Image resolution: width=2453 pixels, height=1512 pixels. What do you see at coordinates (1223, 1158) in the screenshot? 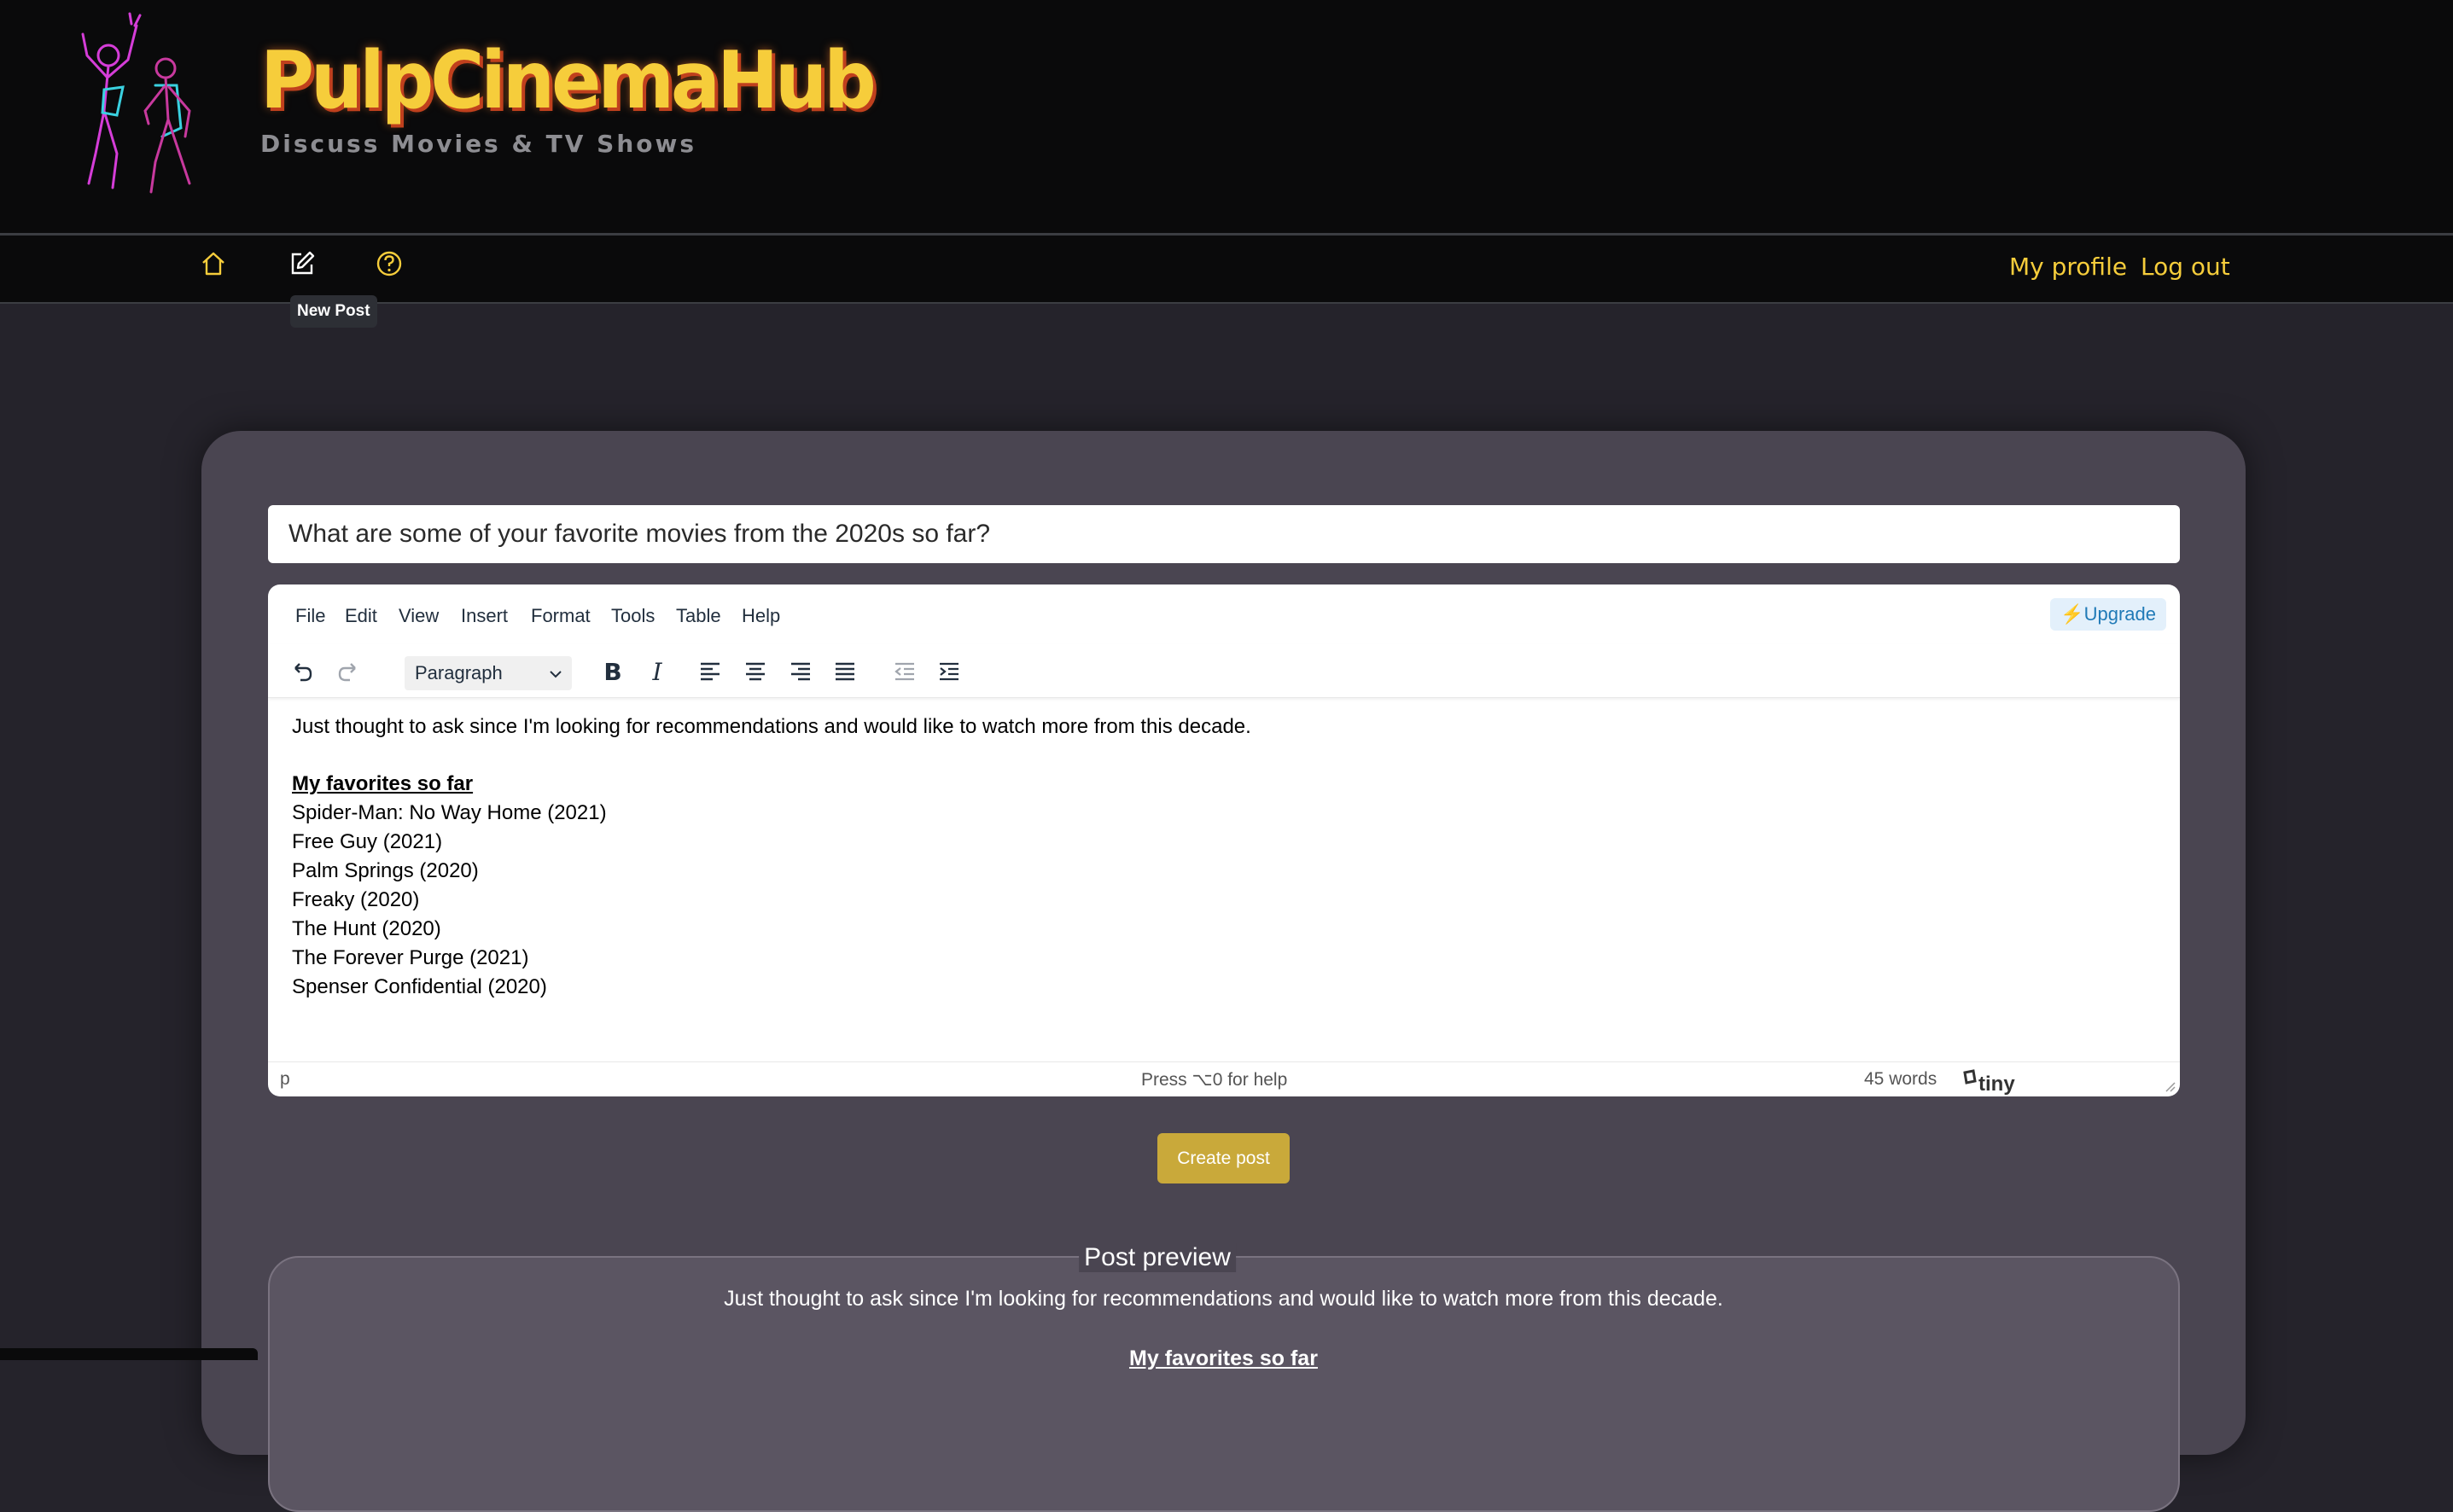
I see `create-post-button: Create post` at bounding box center [1223, 1158].